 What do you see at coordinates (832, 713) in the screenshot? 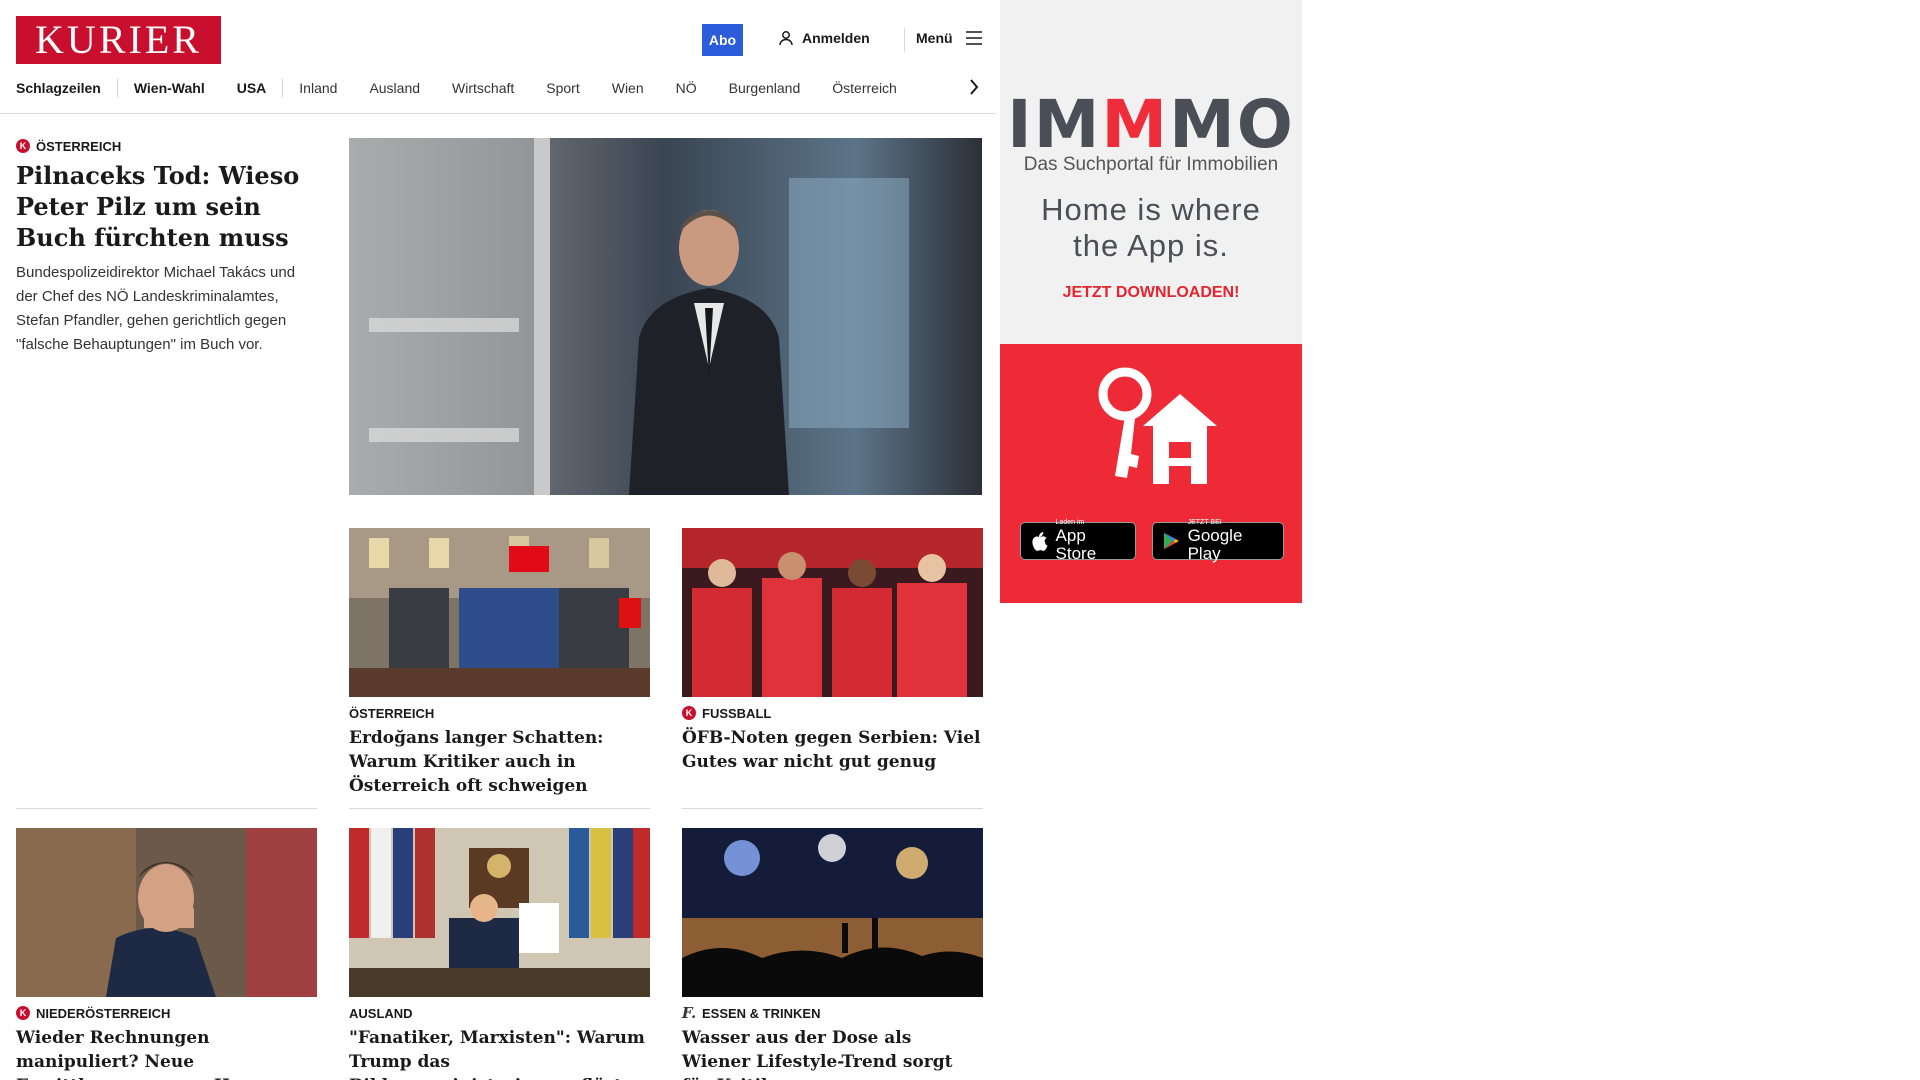
I see `teaser-kicker: K FUSSBALL` at bounding box center [832, 713].